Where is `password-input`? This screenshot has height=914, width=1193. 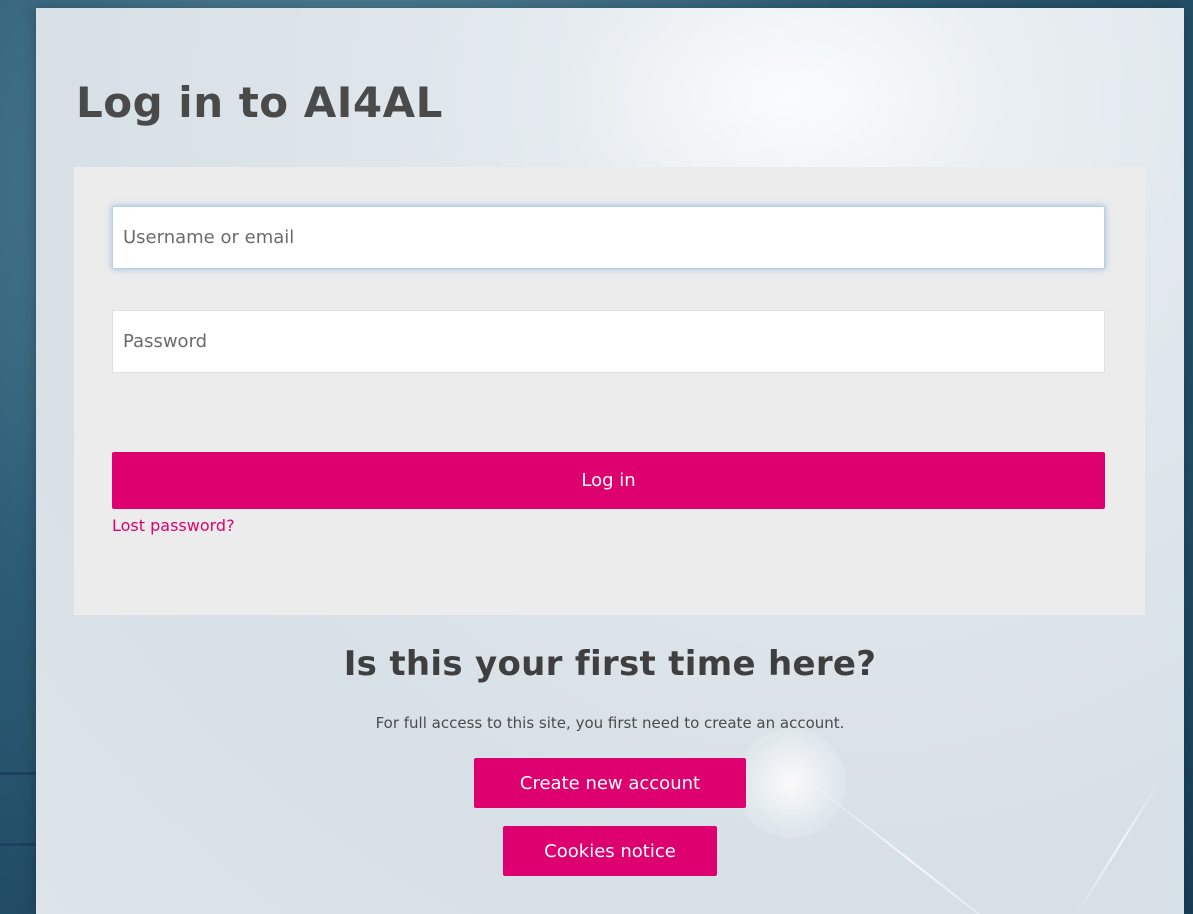 password-input is located at coordinates (608, 341).